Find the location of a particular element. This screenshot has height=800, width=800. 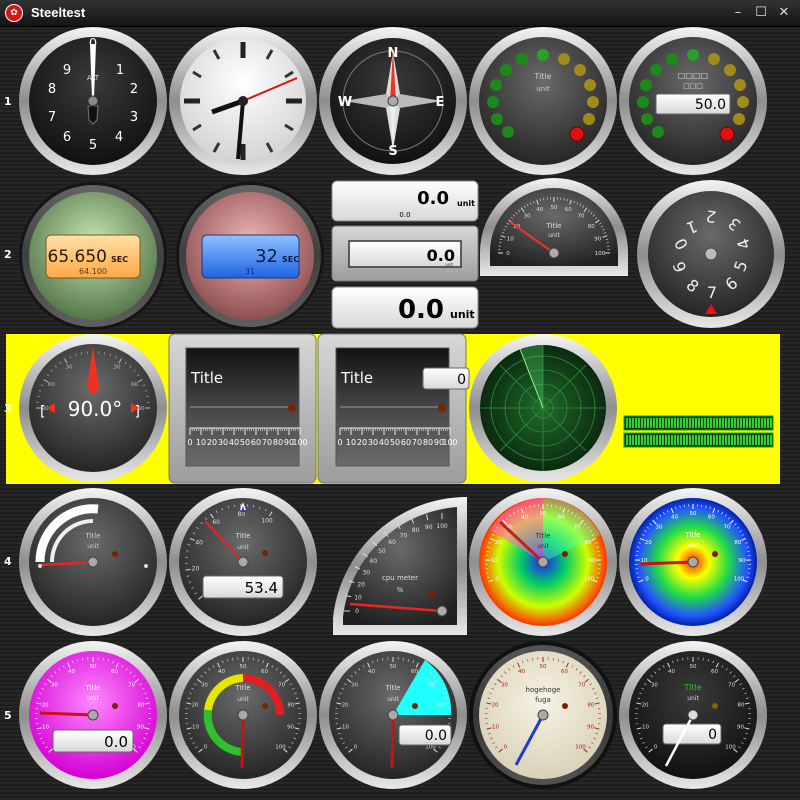

magenta-tick-8: 80 is located at coordinates (140, 706).